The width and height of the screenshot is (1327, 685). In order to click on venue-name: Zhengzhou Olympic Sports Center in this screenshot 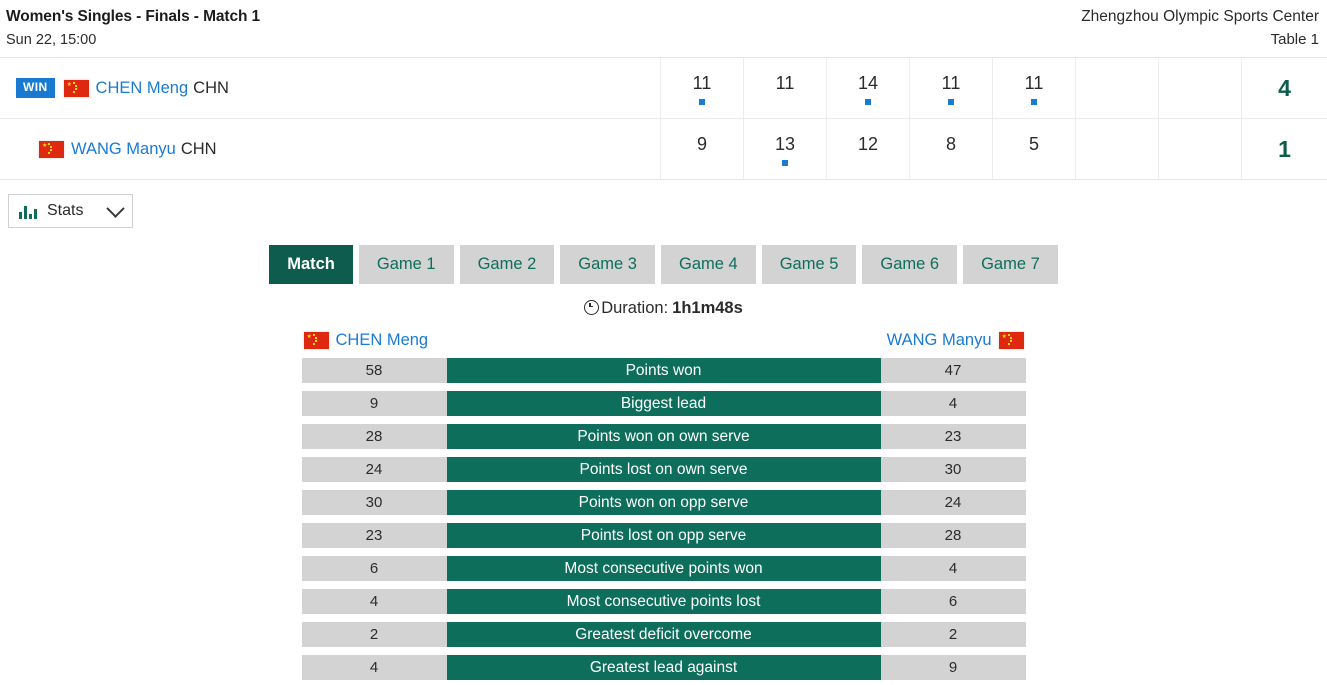, I will do `click(1200, 16)`.